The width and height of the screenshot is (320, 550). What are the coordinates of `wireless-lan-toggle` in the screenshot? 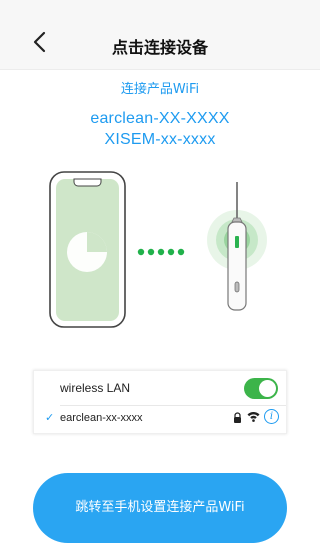 It's located at (261, 388).